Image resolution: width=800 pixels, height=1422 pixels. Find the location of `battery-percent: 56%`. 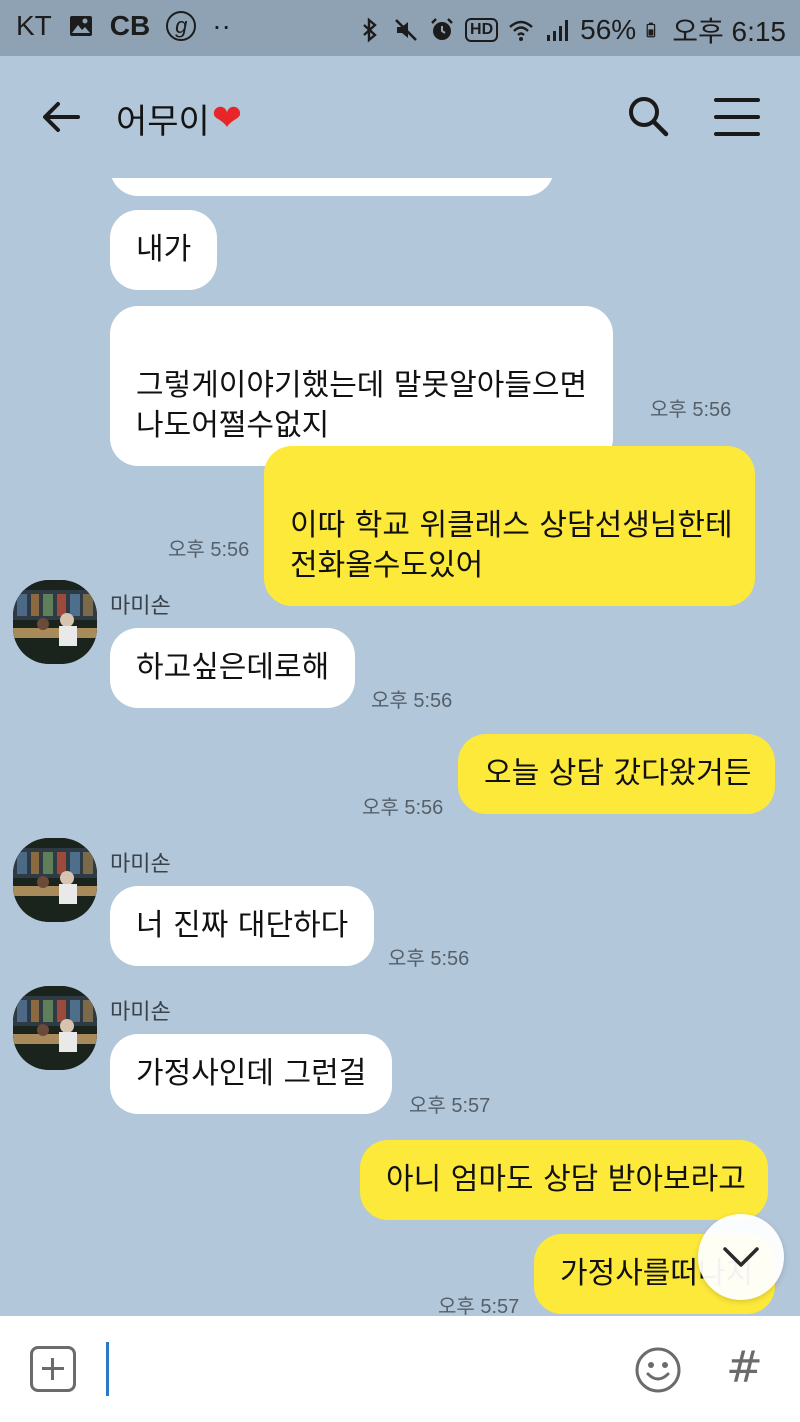

battery-percent: 56% is located at coordinates (608, 29).